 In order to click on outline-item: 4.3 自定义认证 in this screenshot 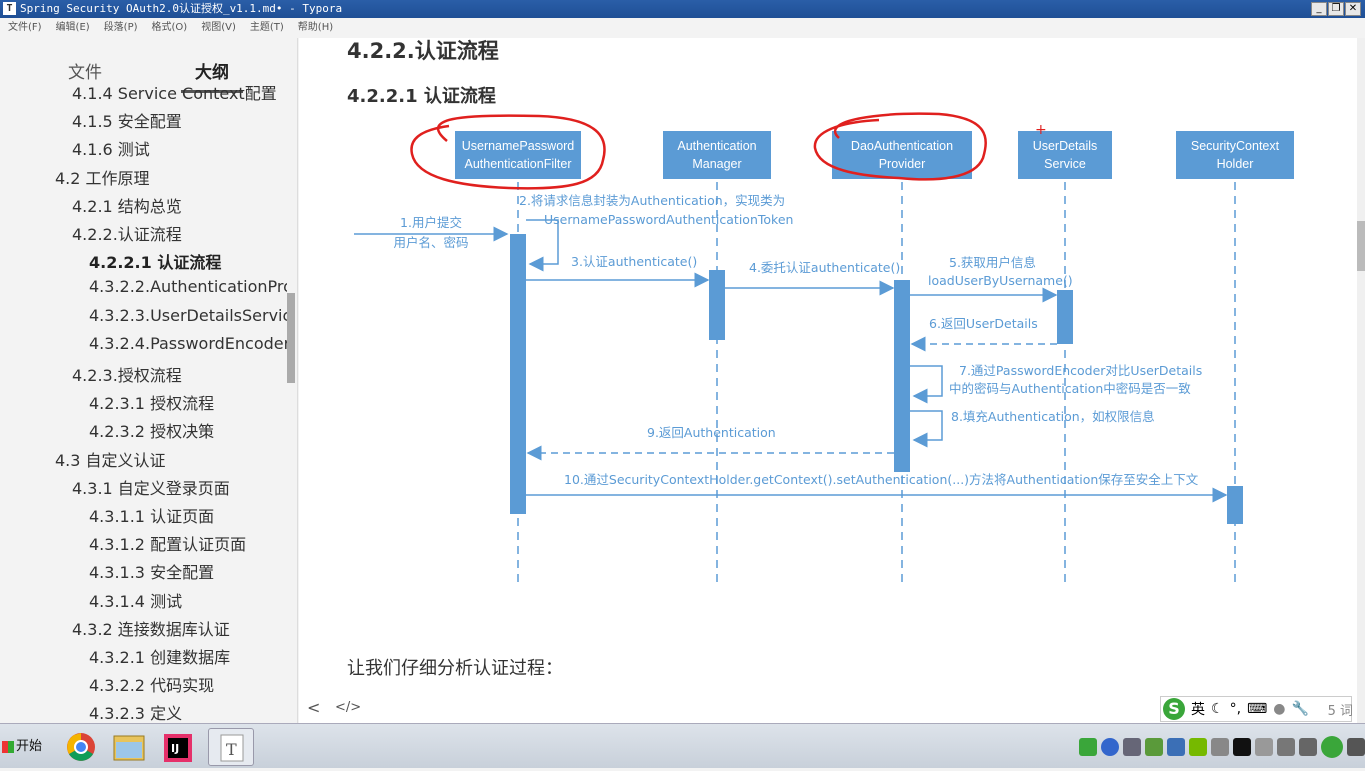, I will do `click(171, 459)`.